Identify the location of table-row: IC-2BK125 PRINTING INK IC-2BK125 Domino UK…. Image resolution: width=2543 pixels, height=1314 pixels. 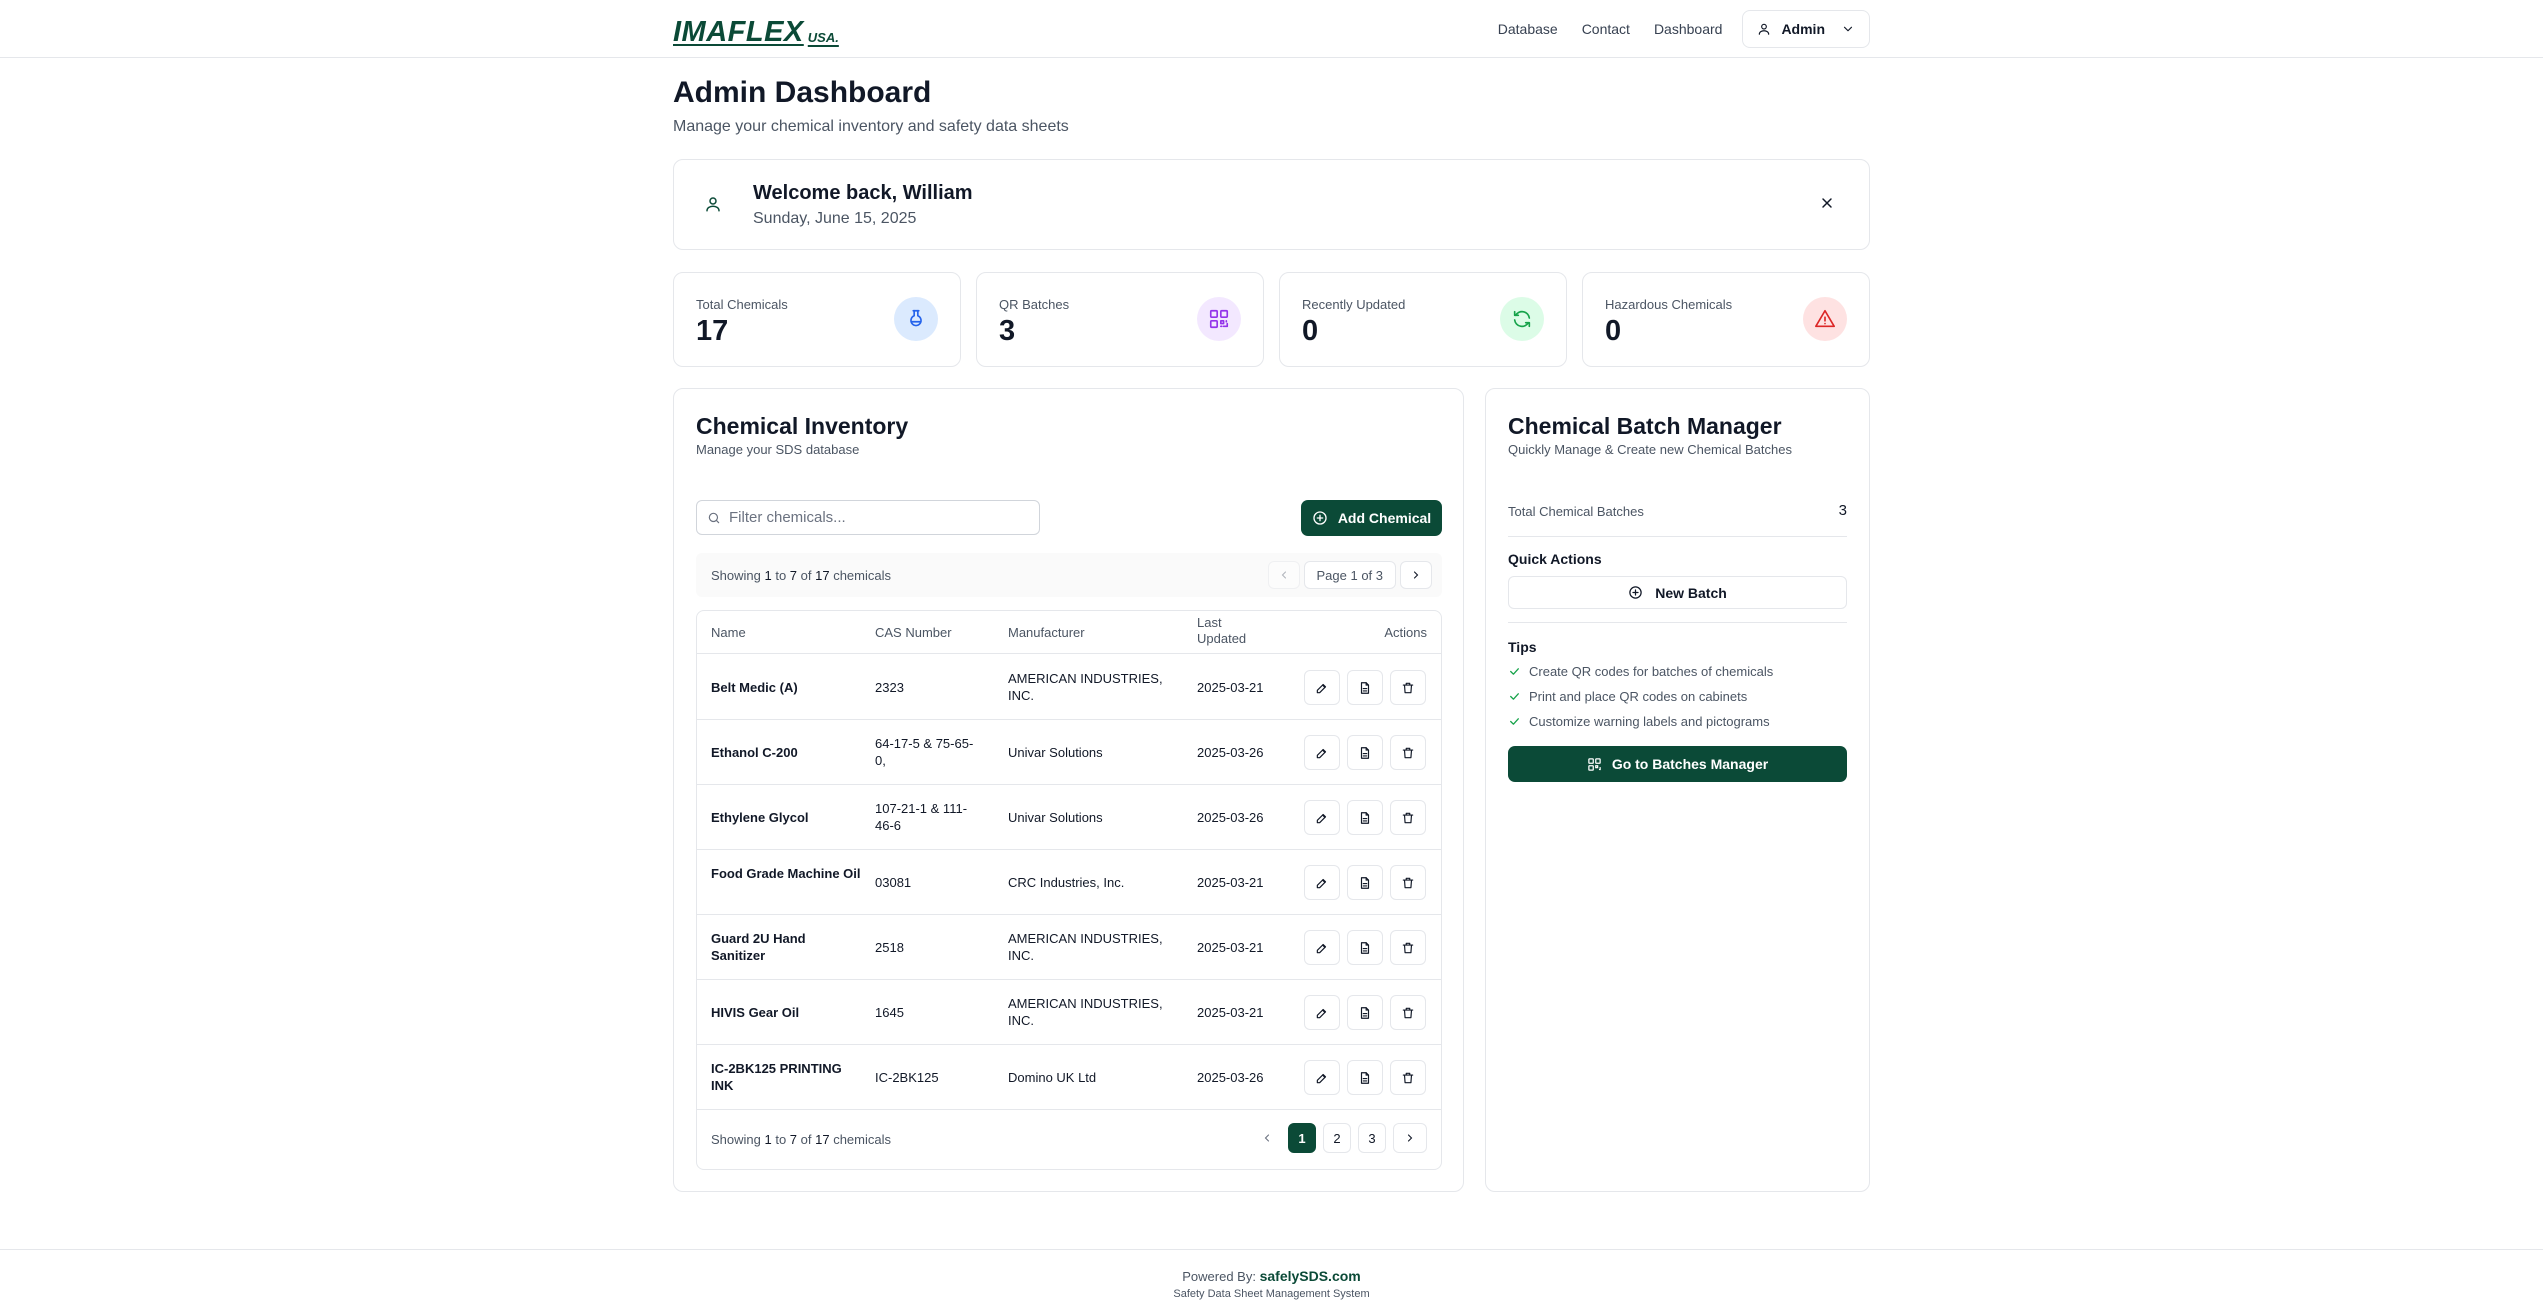
(1069, 1077).